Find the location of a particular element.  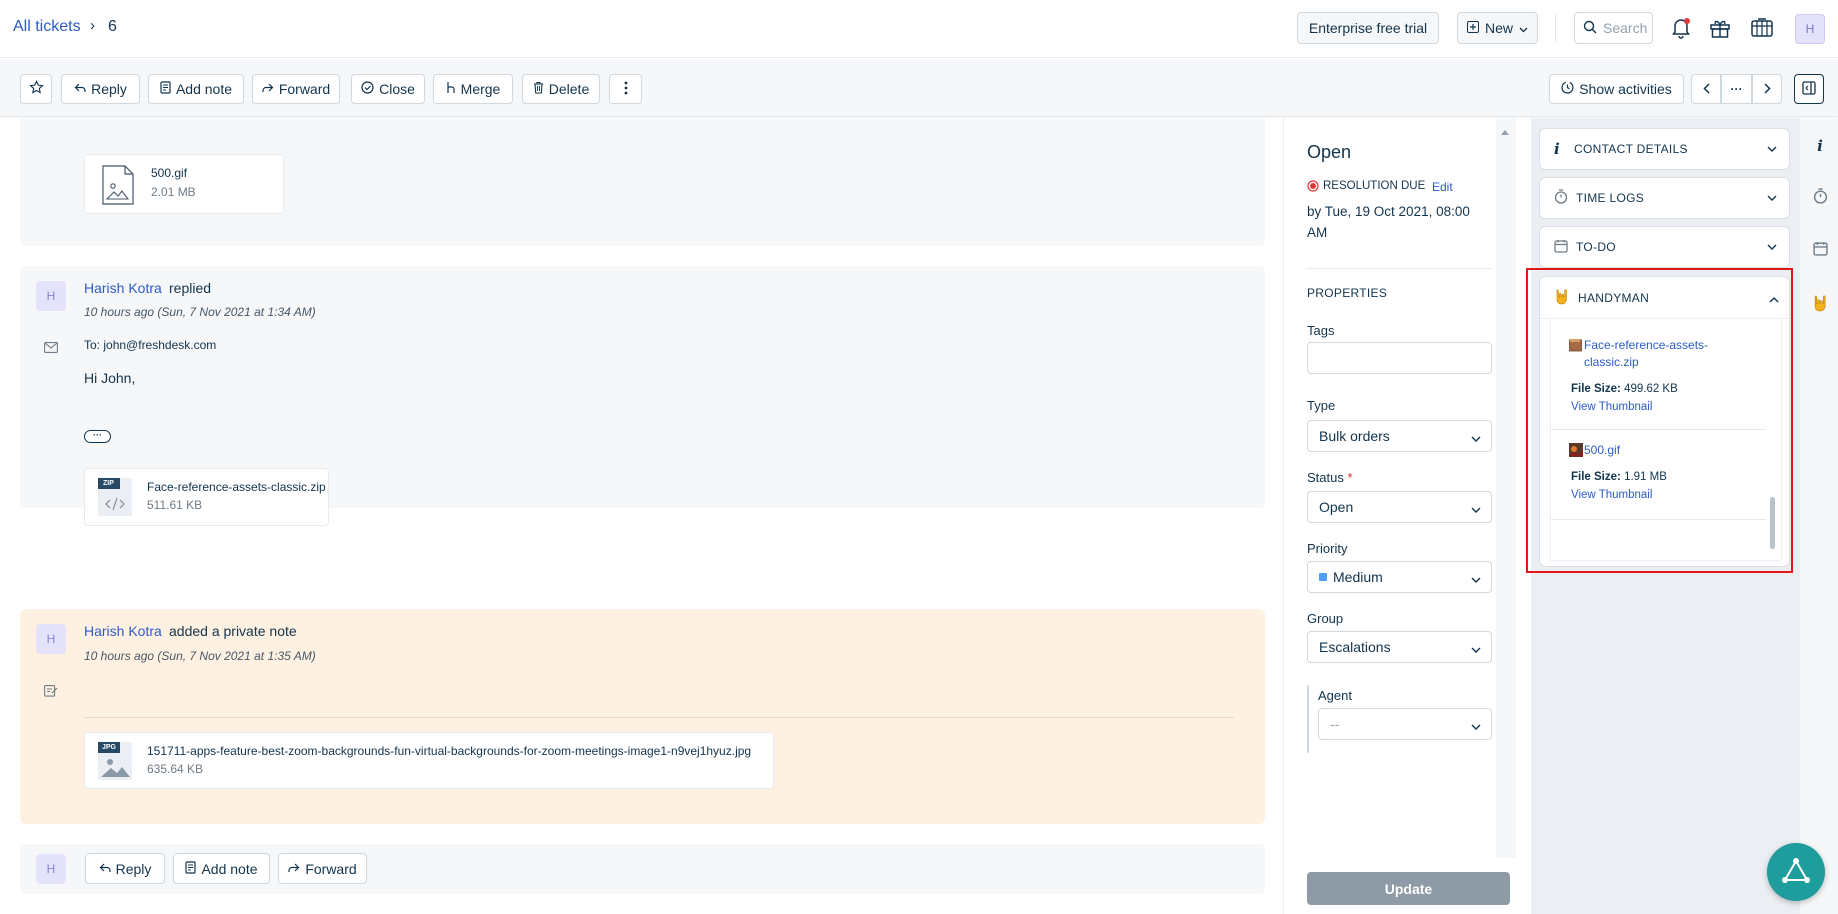

apps-grid-icon is located at coordinates (1762, 28).